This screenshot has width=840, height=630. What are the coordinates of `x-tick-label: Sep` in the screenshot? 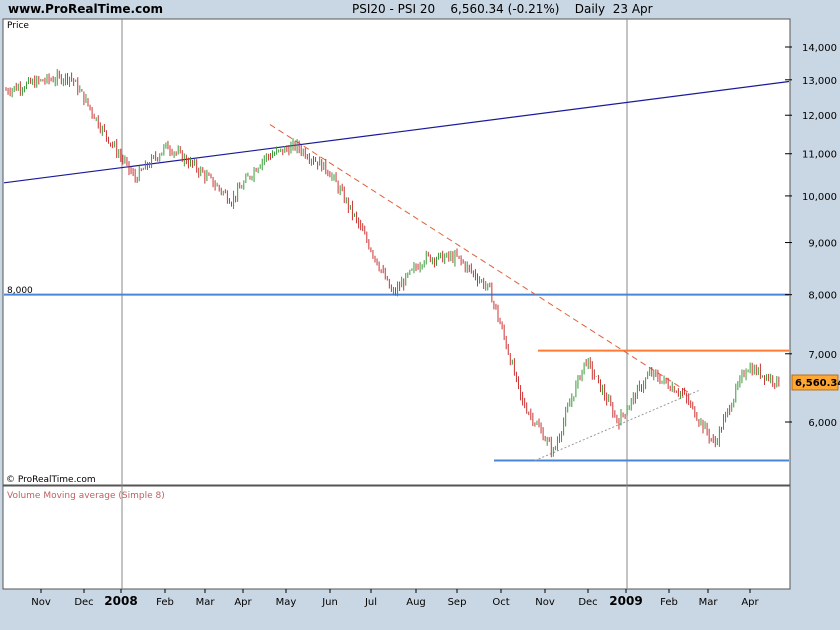 It's located at (457, 602).